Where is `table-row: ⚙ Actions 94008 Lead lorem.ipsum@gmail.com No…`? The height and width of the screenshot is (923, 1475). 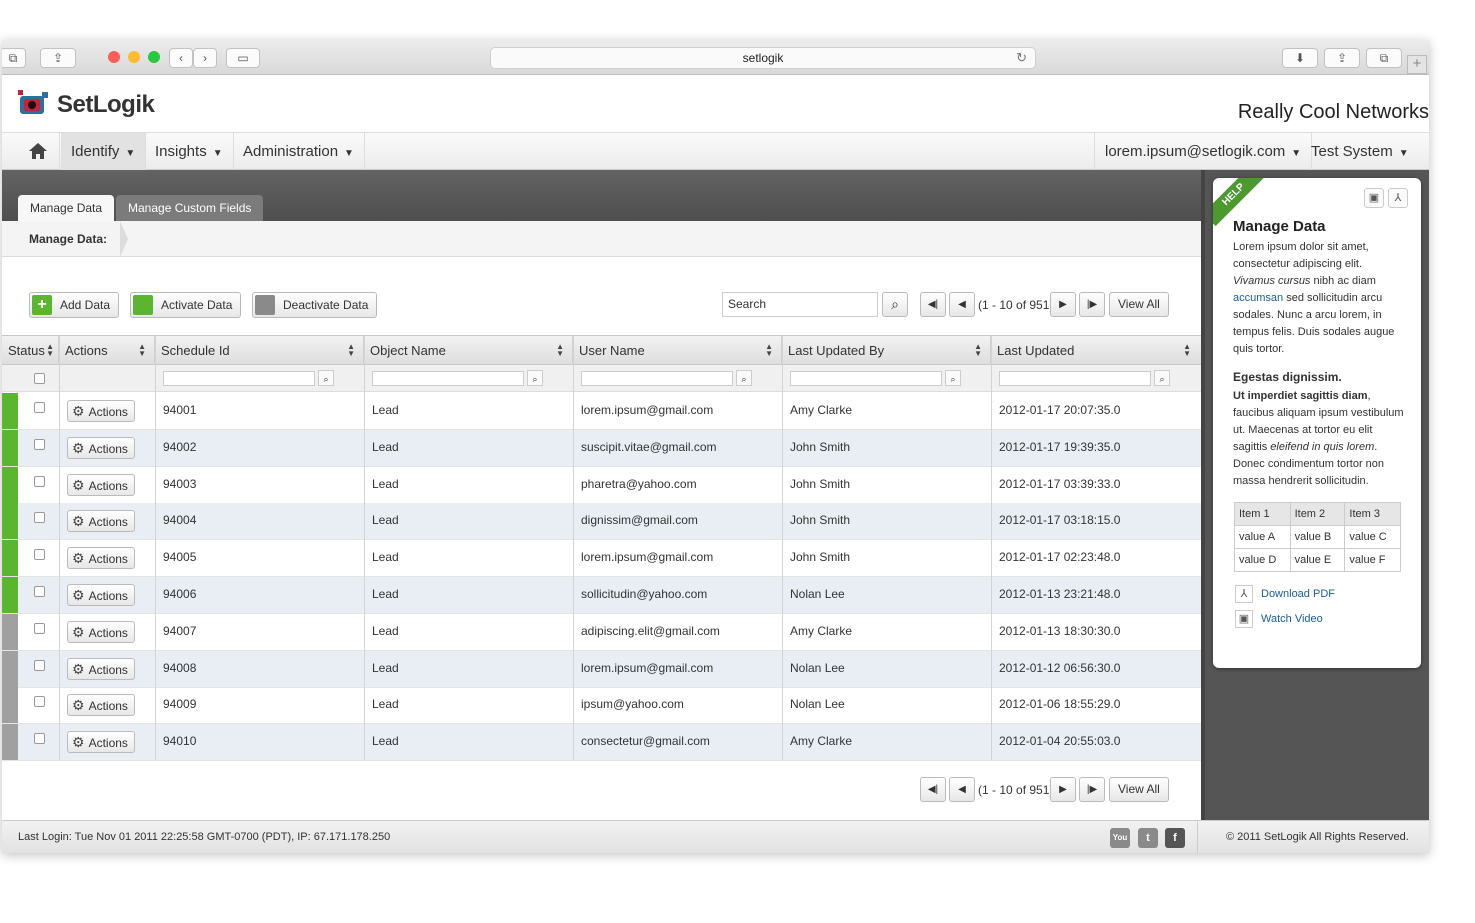 table-row: ⚙ Actions 94008 Lead lorem.ipsum@gmail.com No… is located at coordinates (601, 669).